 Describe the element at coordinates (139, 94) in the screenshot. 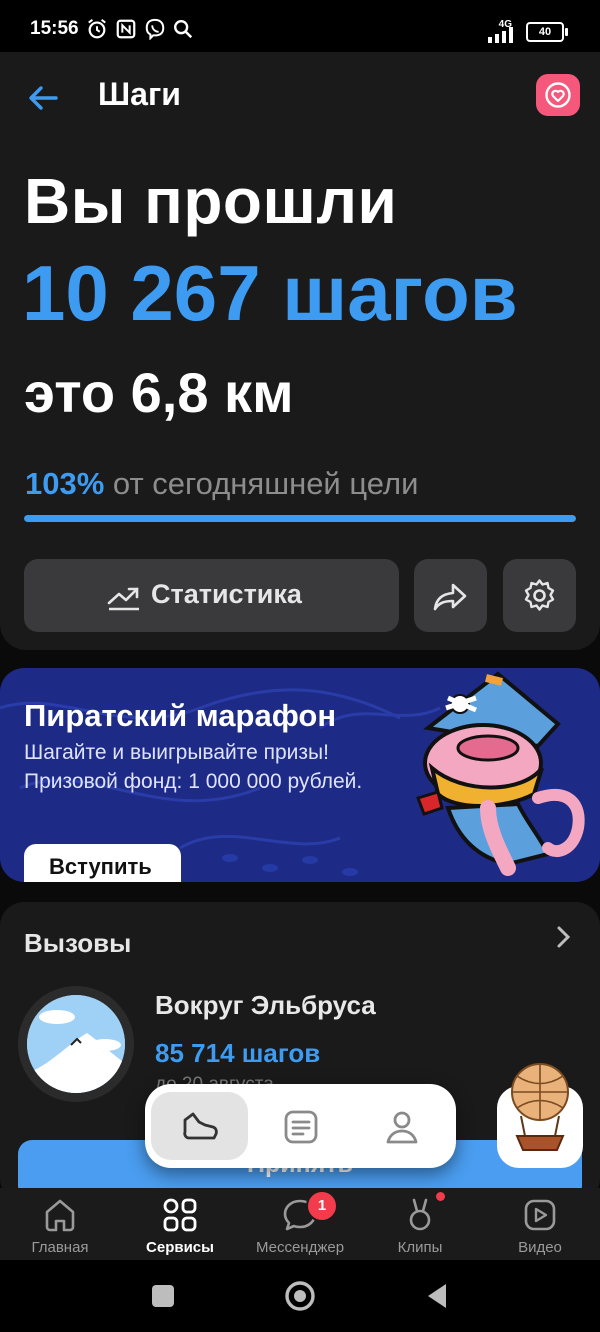

I see `page-title: Шаги` at that location.